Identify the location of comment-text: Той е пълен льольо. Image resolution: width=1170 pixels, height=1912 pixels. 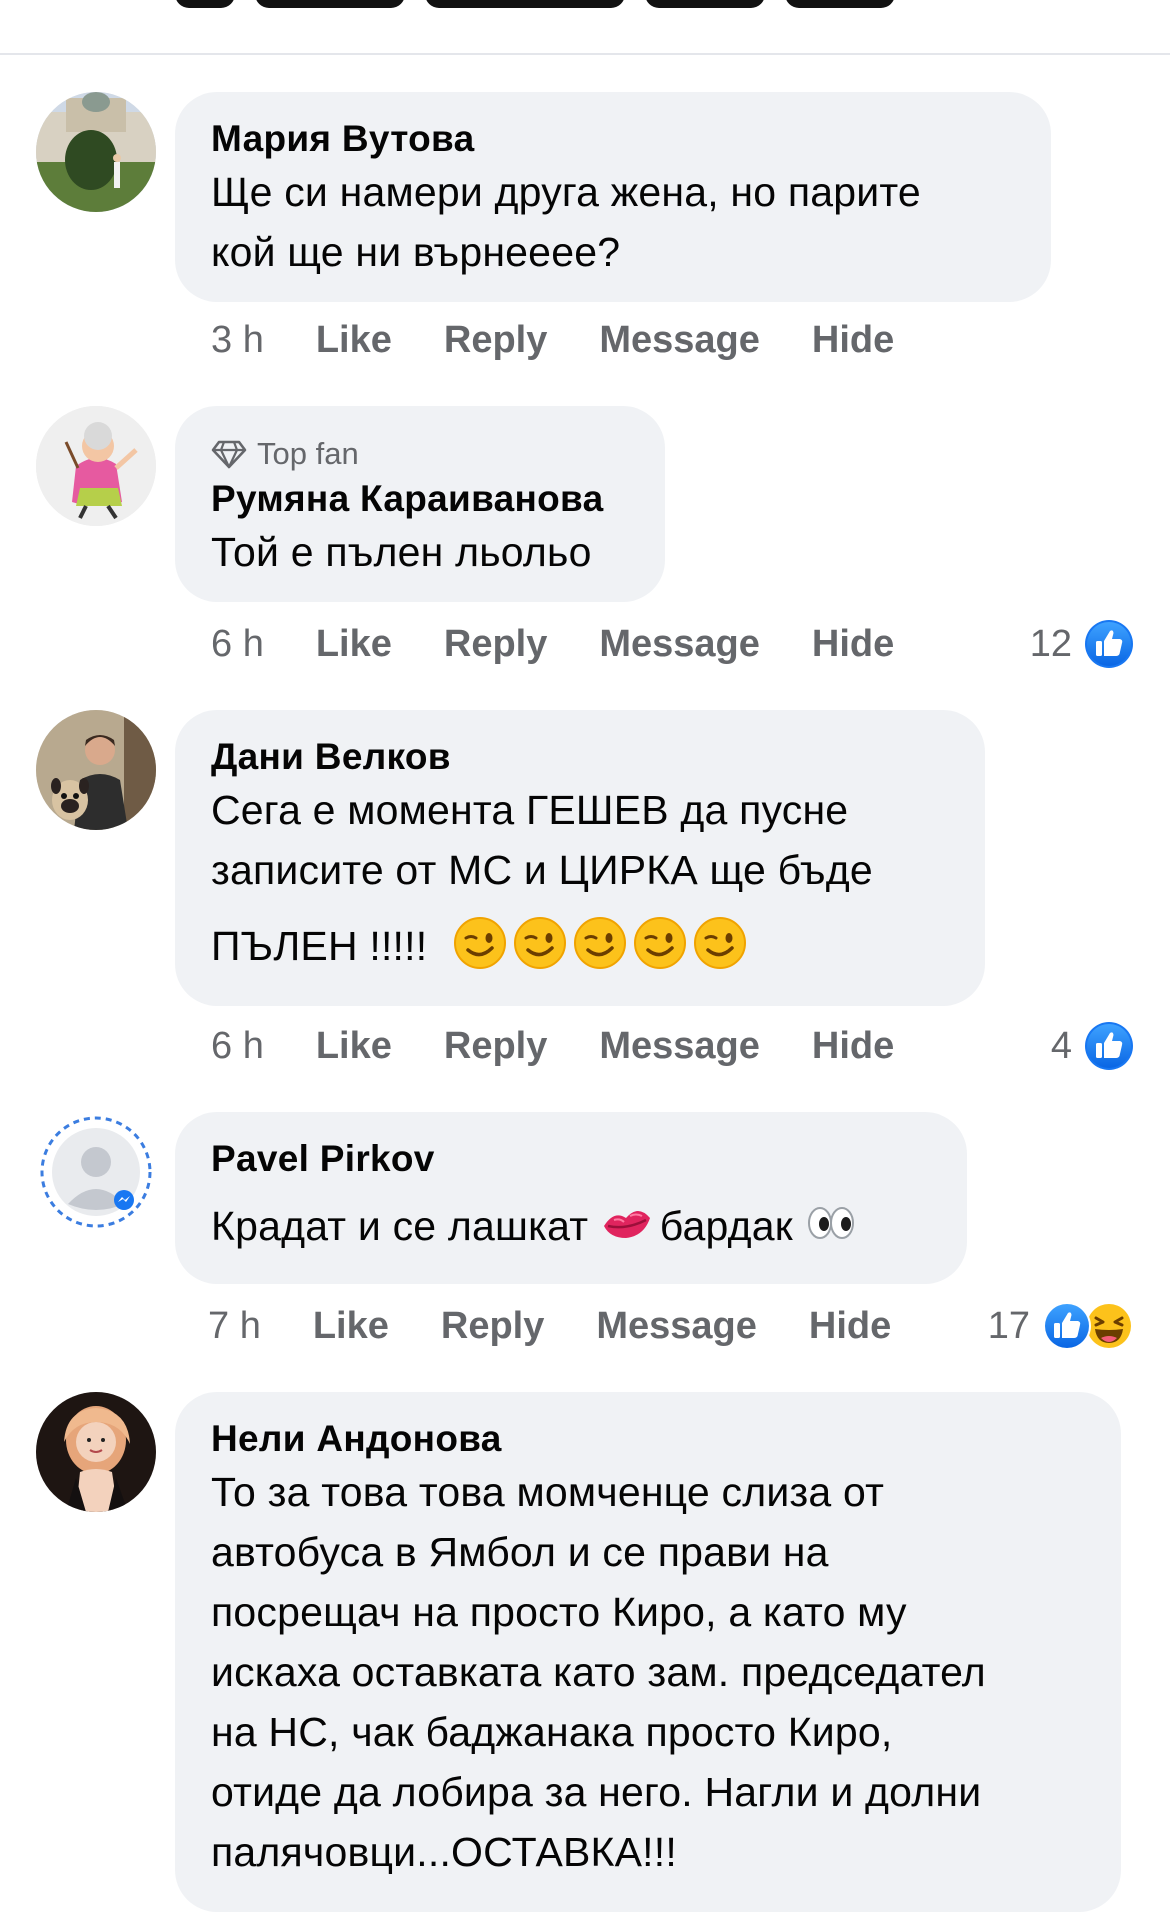
(401, 552).